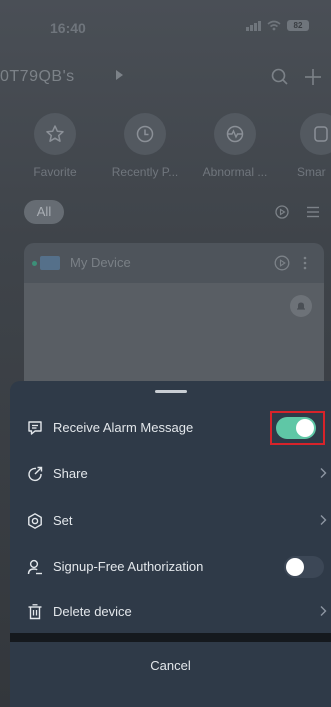 This screenshot has width=331, height=707. I want to click on trash-icon, so click(35, 612).